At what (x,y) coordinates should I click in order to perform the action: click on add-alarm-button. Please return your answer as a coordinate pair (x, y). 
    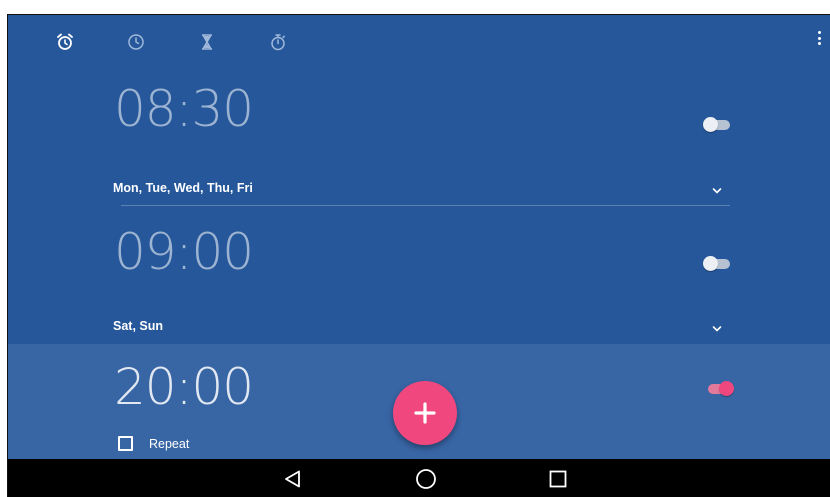
    Looking at the image, I should click on (425, 413).